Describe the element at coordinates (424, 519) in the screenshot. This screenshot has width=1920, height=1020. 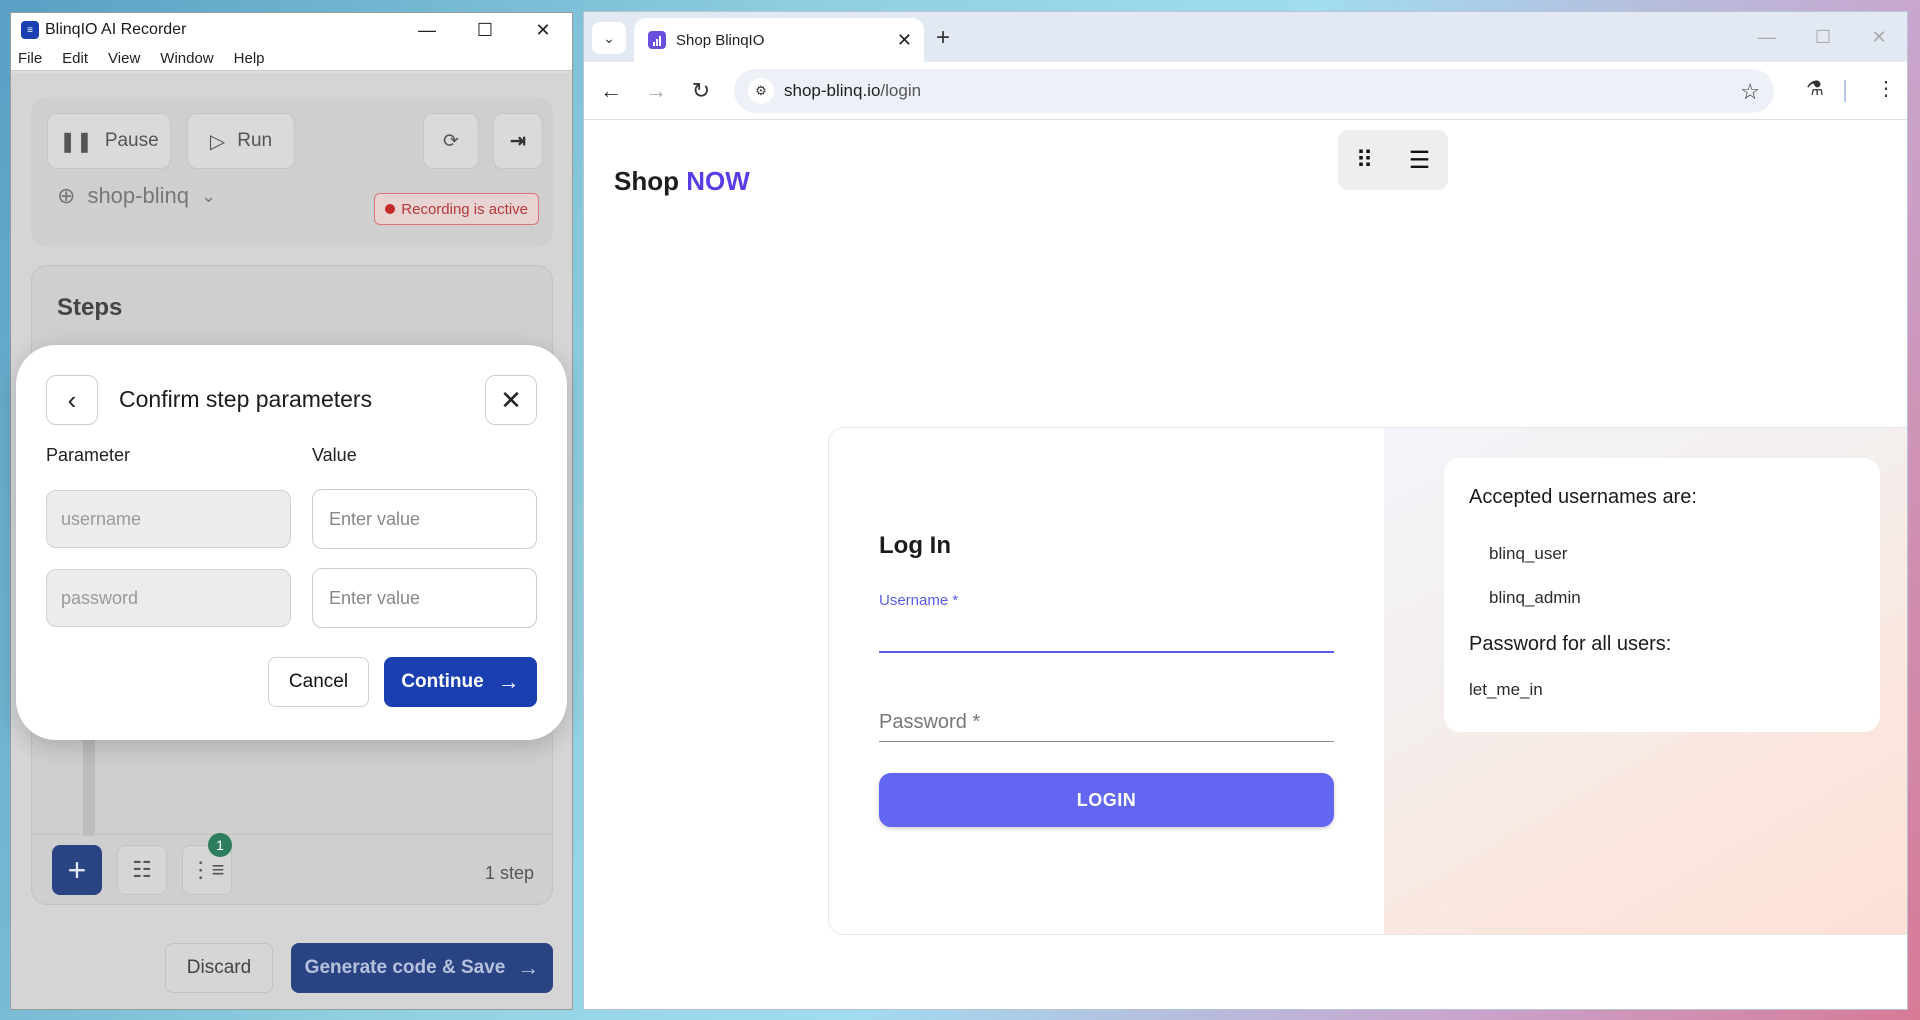
I see `username-value-input` at that location.